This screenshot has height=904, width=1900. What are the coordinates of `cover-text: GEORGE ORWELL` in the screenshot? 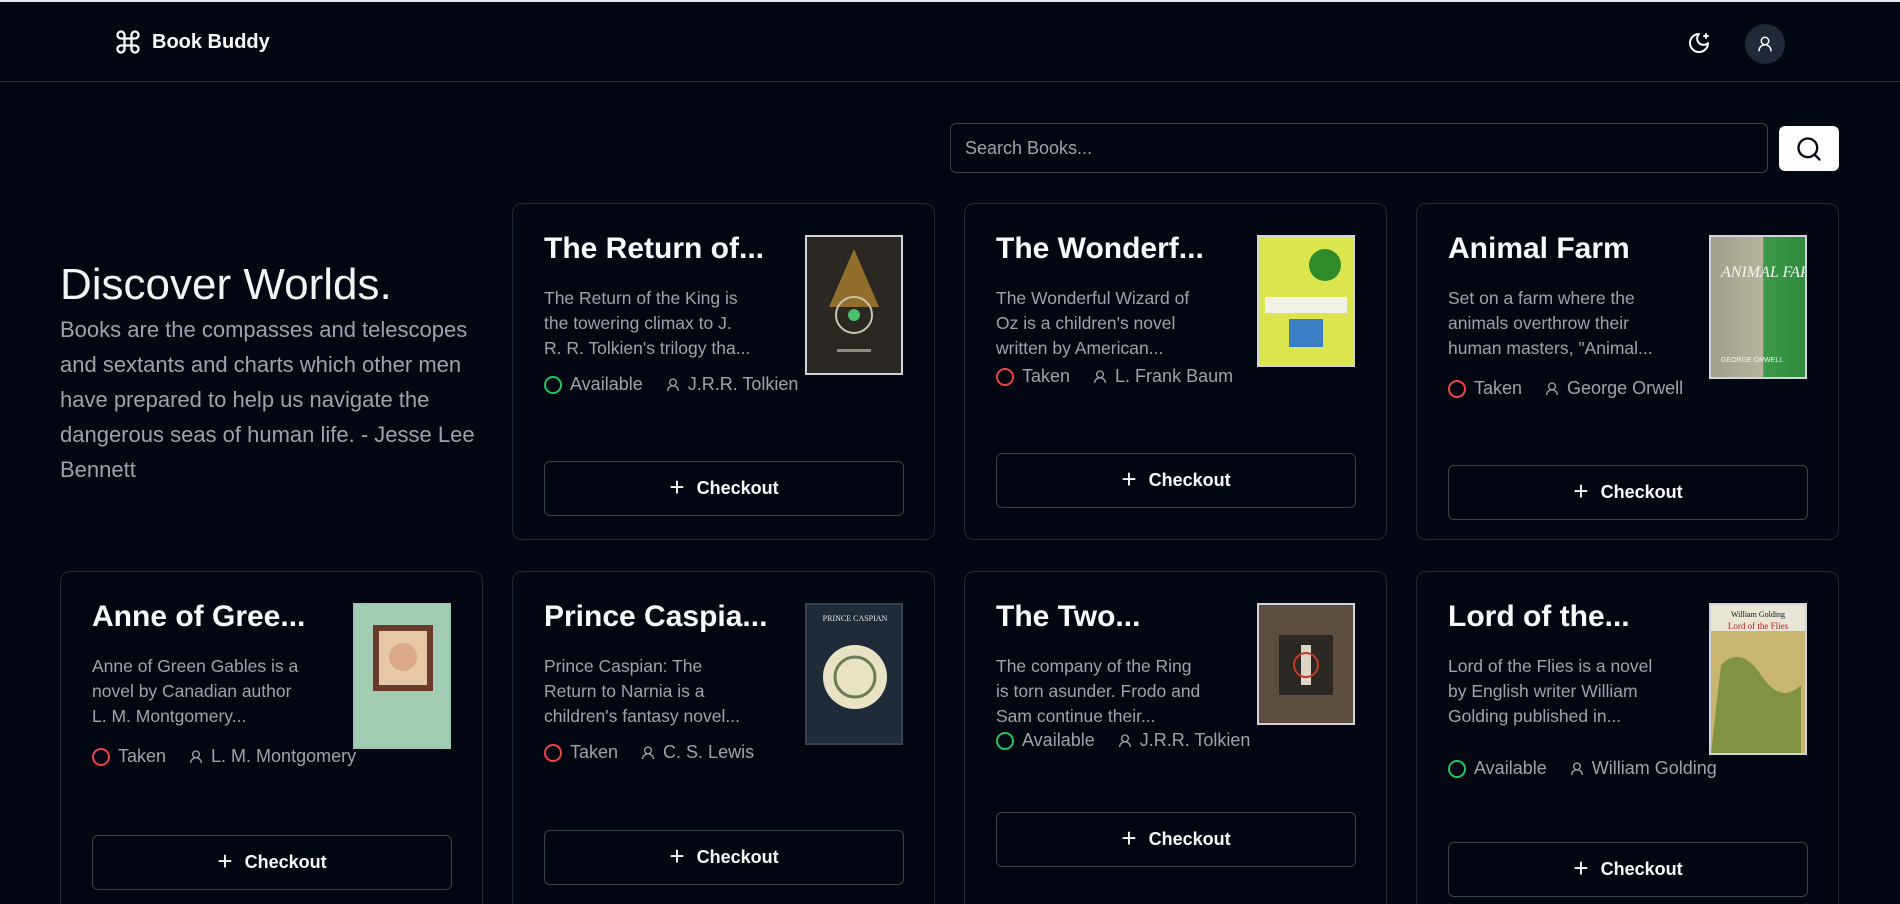 It's located at (1752, 360).